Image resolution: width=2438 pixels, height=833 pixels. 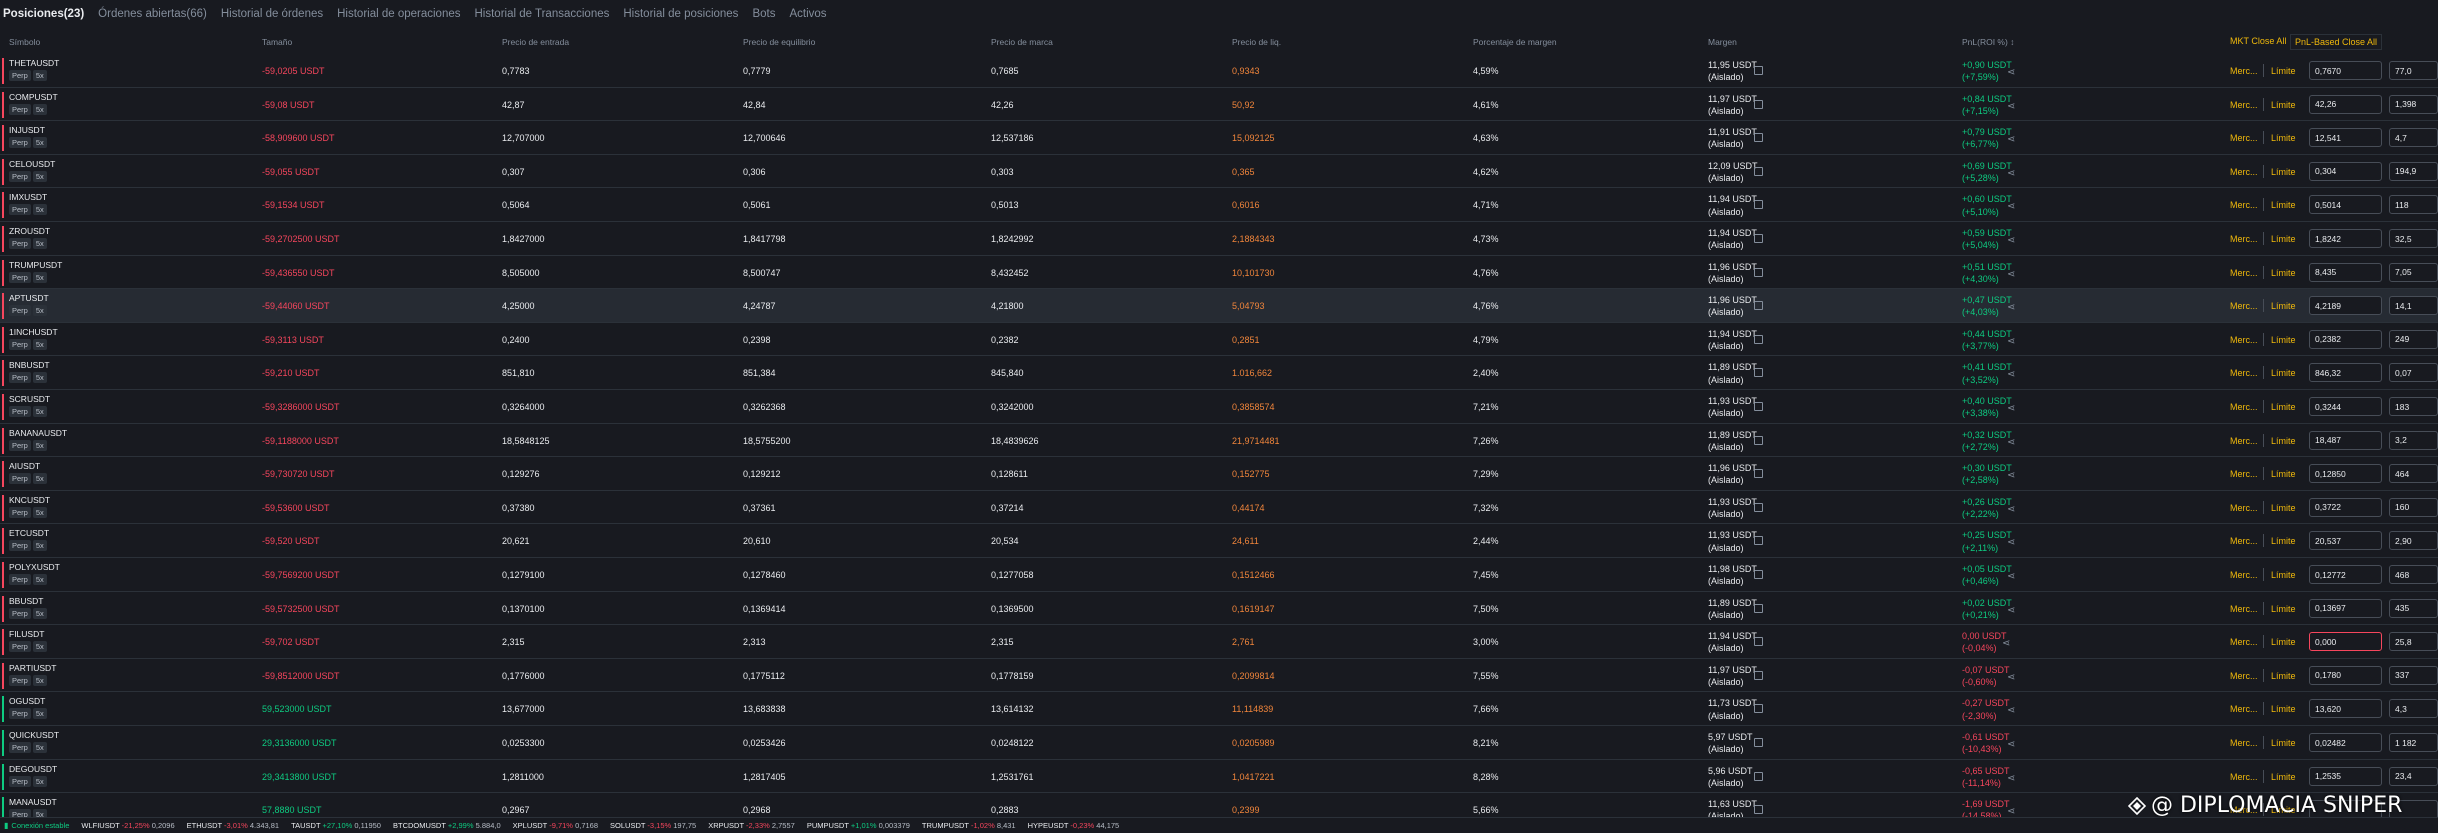 I want to click on symbol-label: FILUSDT, so click(x=26, y=634).